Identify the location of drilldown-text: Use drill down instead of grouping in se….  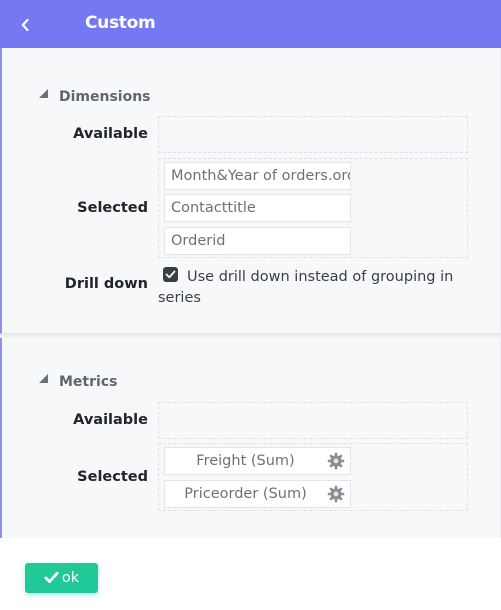
(310, 288).